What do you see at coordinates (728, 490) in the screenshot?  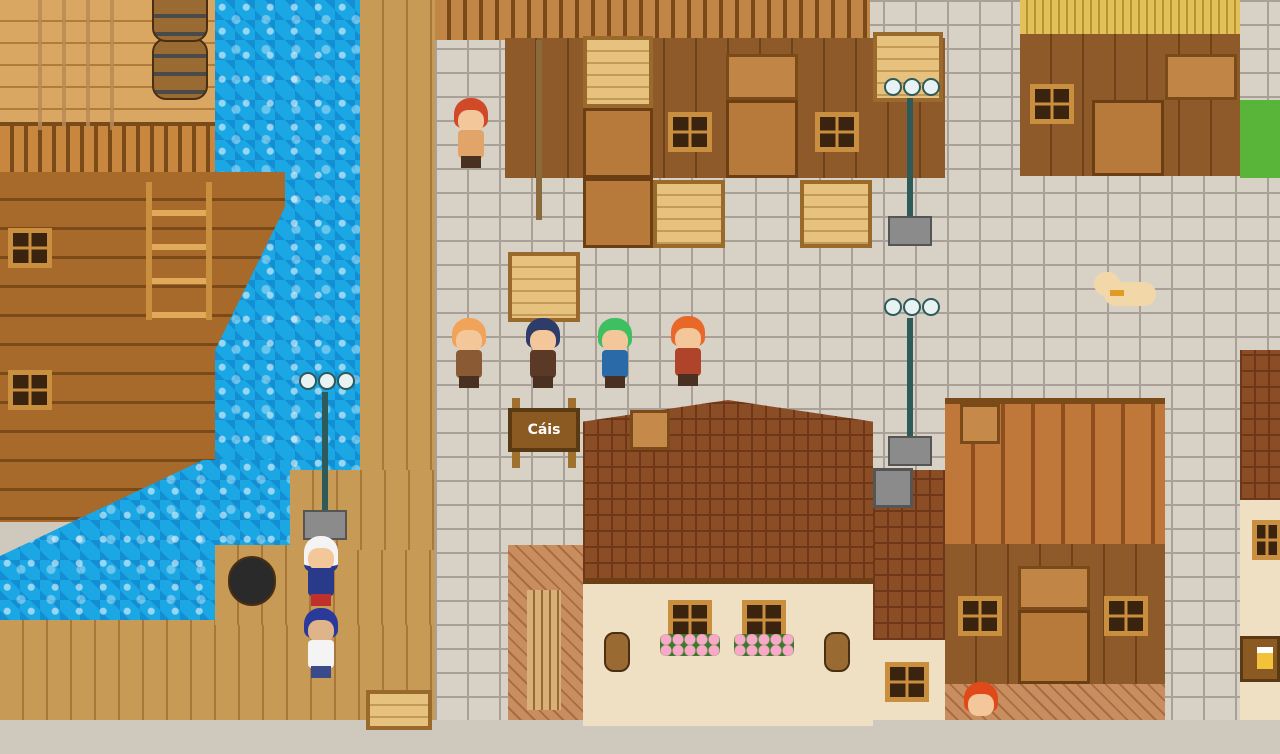 I see `house-shingle-roof` at bounding box center [728, 490].